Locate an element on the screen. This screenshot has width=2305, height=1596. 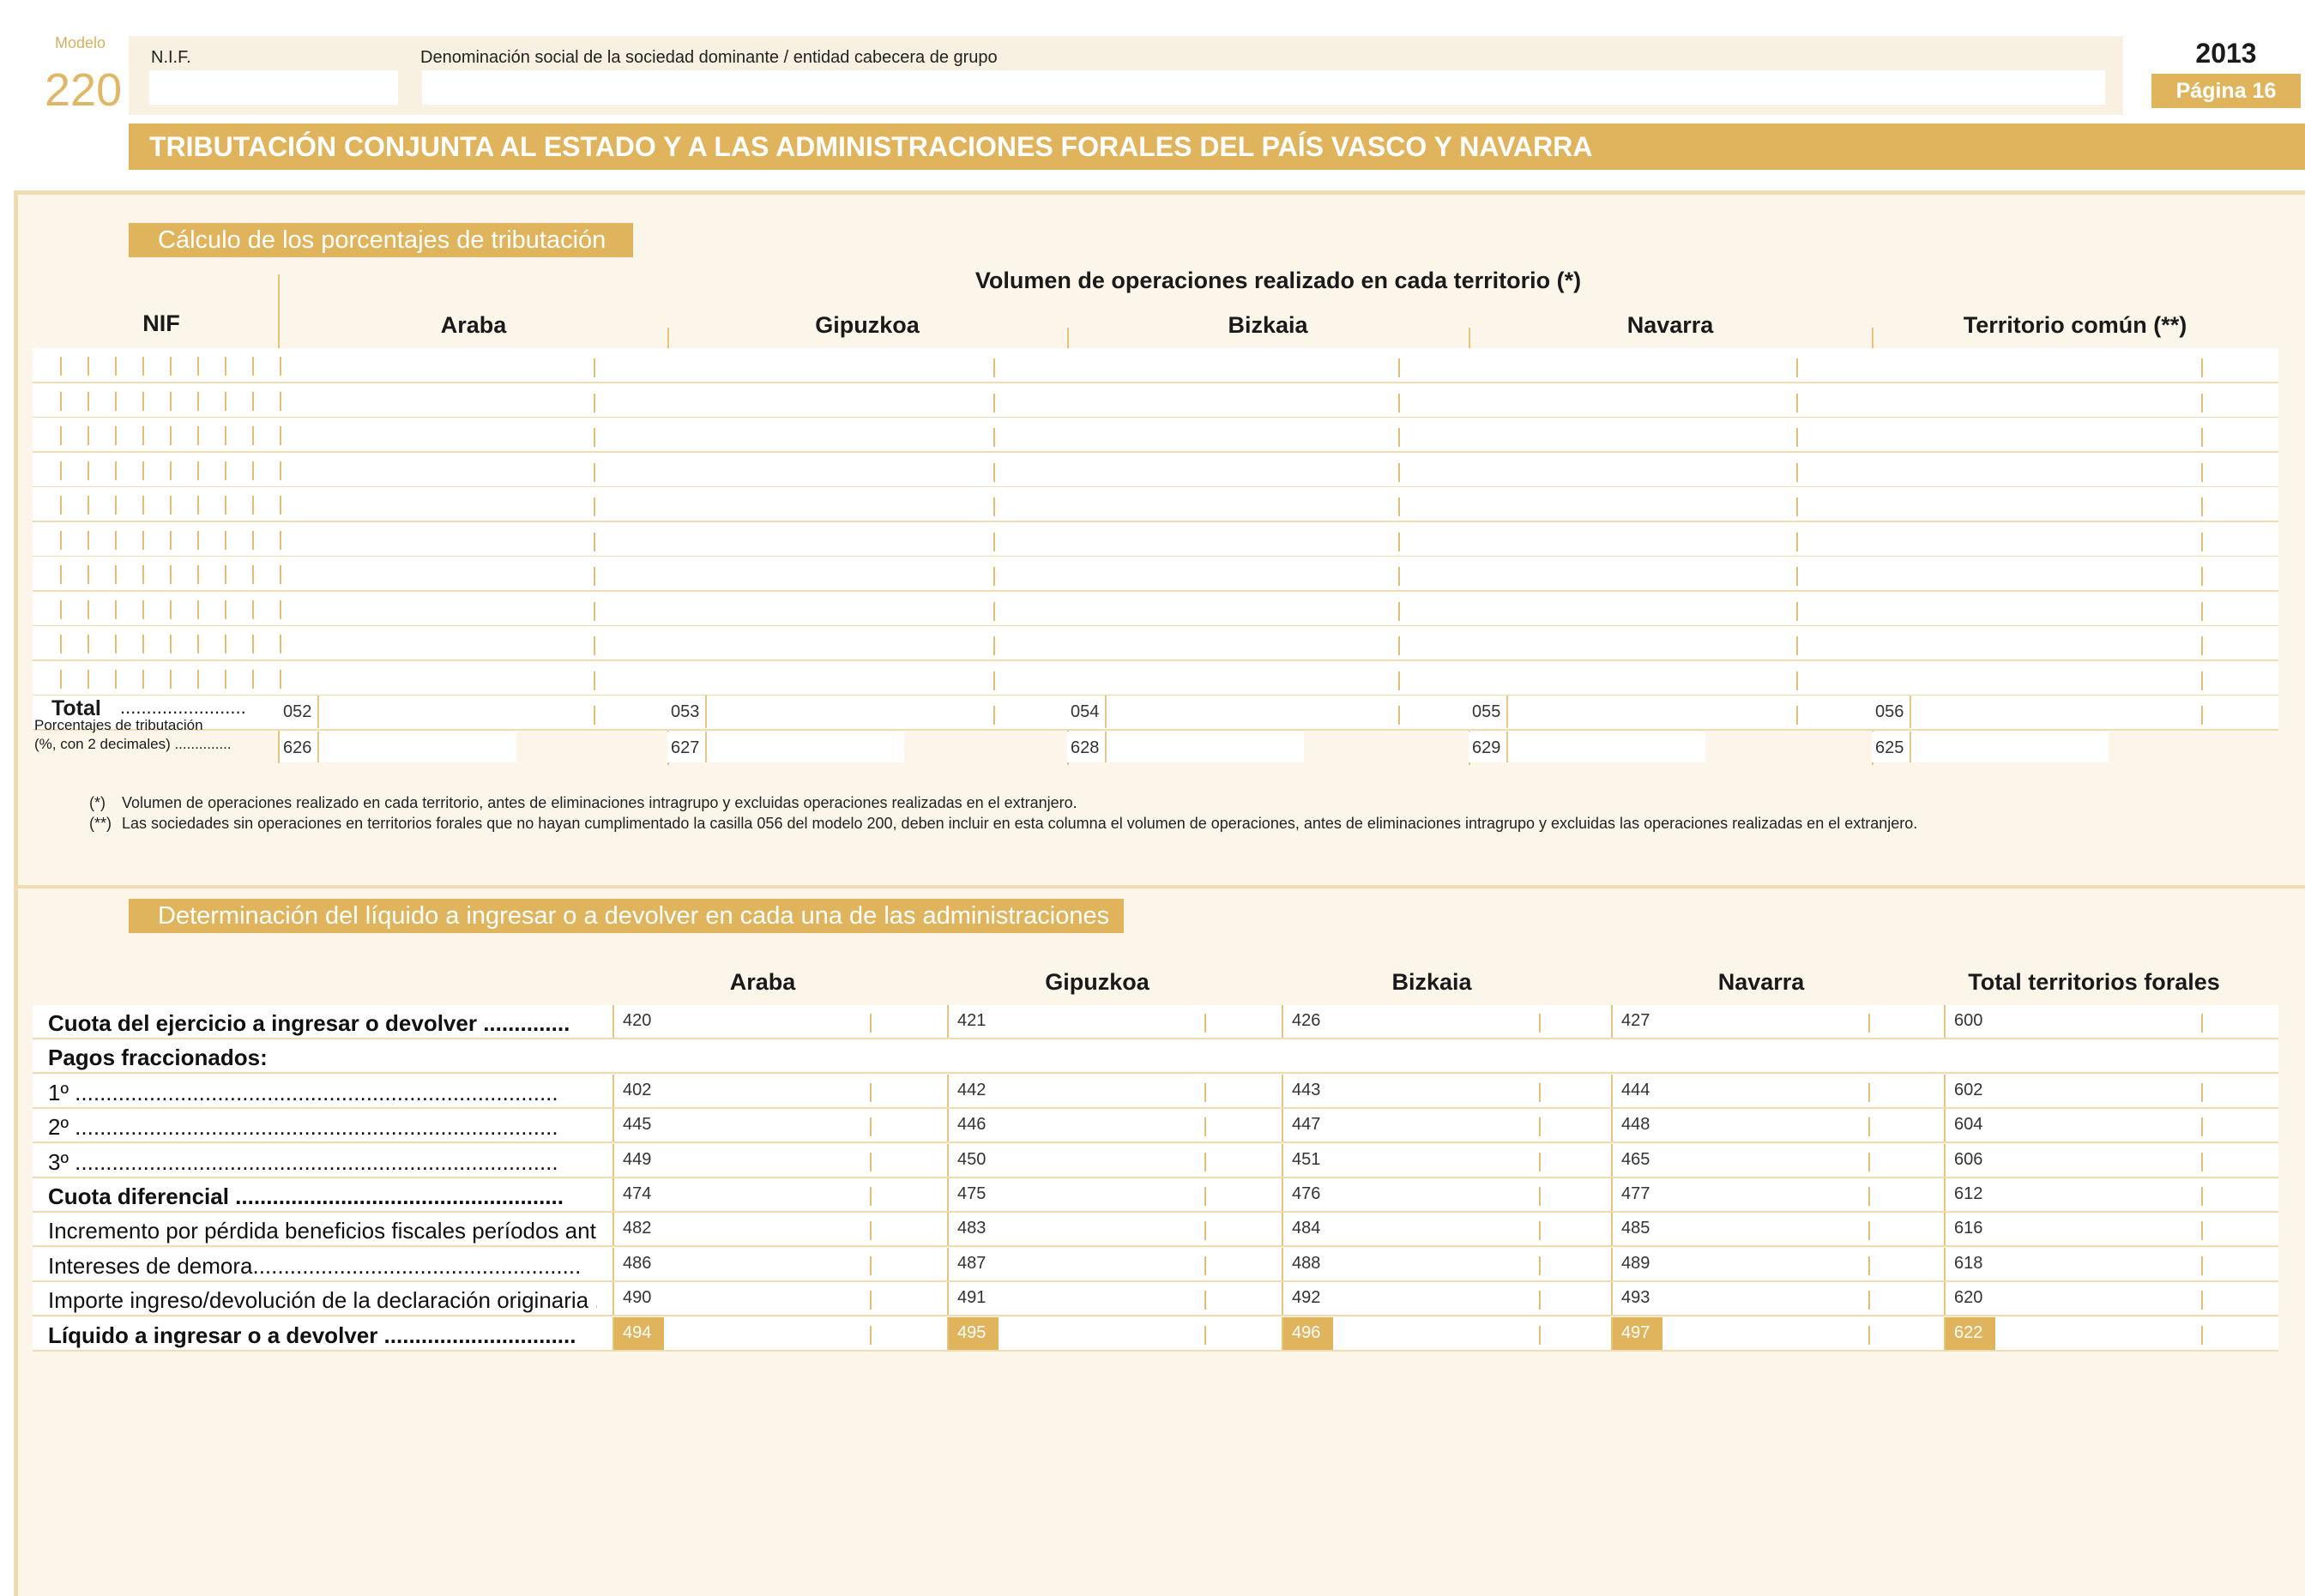
column-header-3: Navarra is located at coordinates (1670, 325).